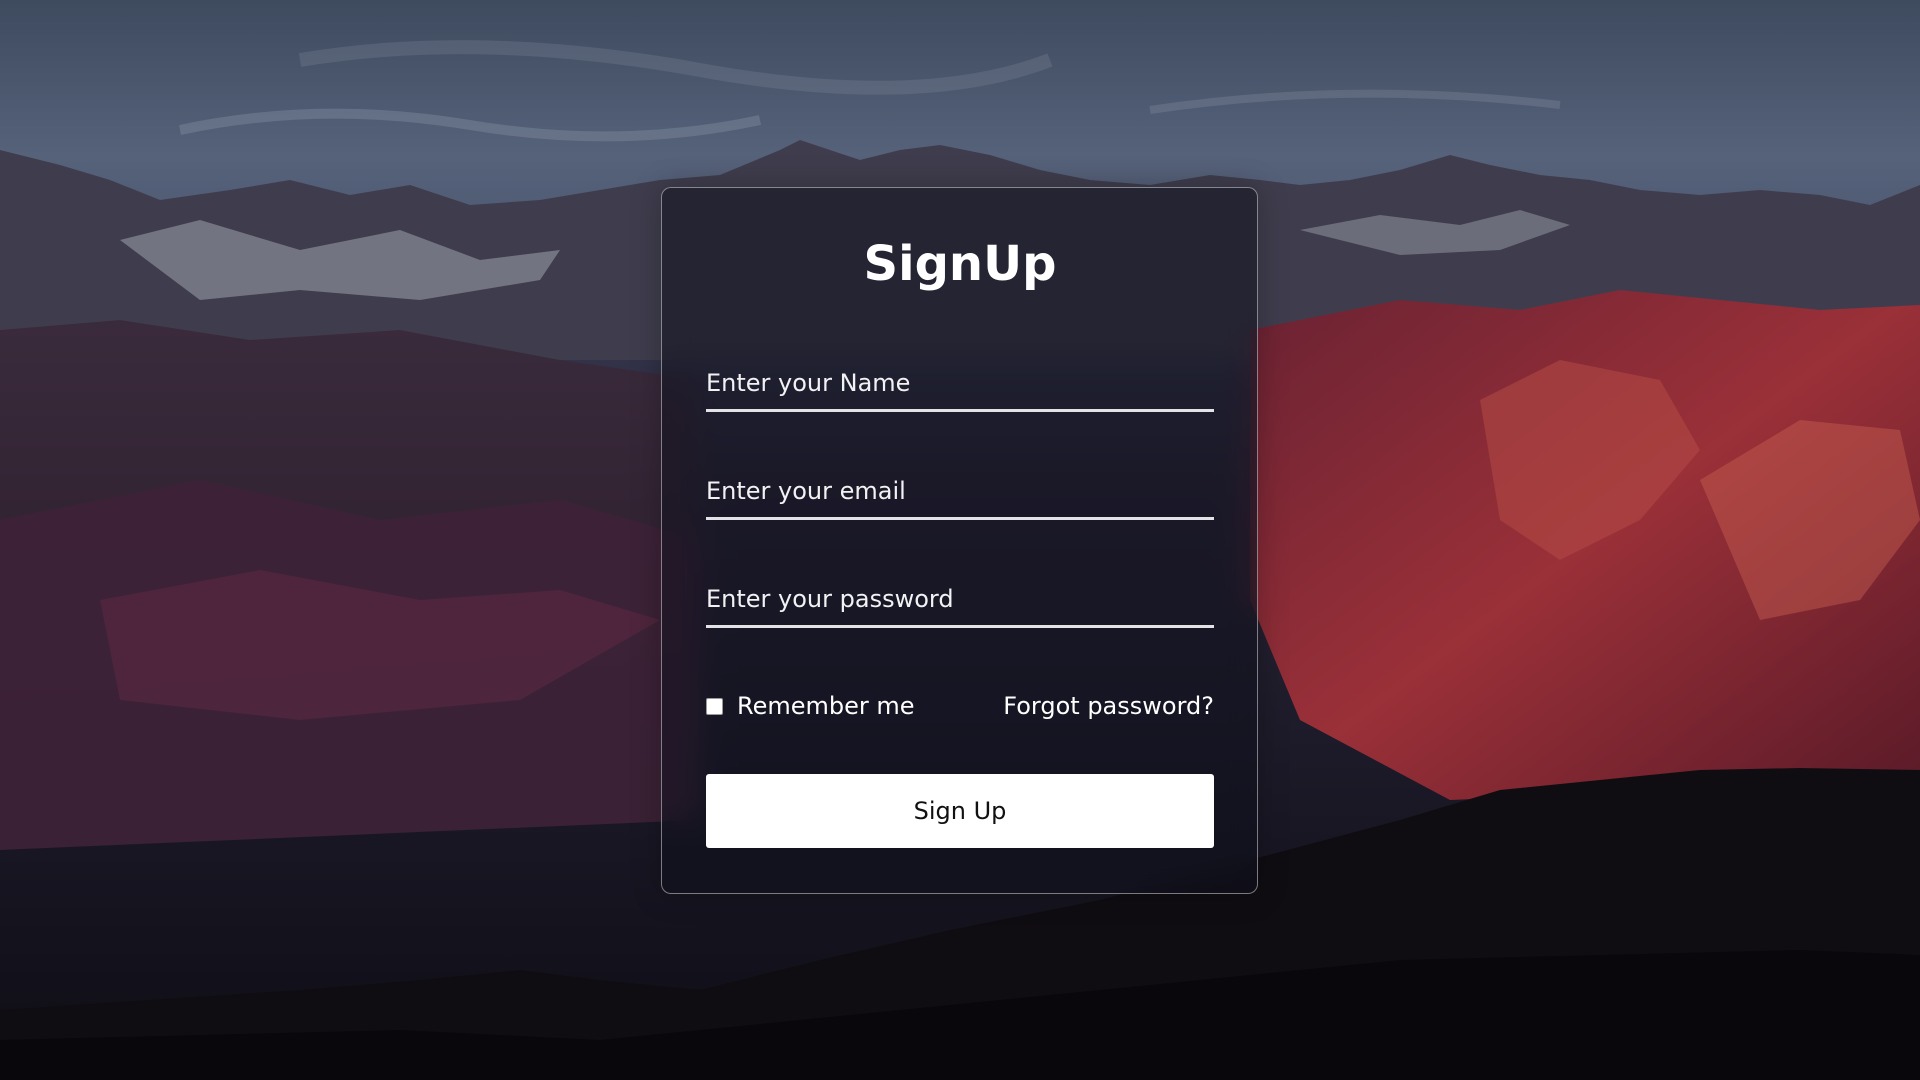 The height and width of the screenshot is (1080, 1920). I want to click on sign-up-button: Sign Up, so click(960, 811).